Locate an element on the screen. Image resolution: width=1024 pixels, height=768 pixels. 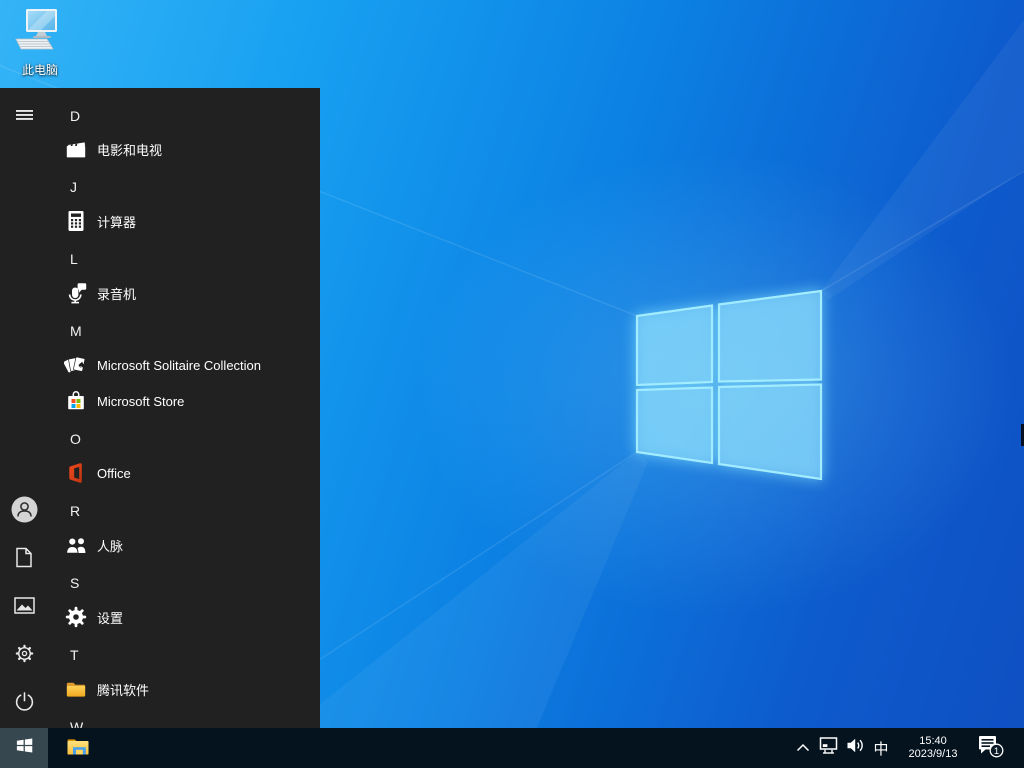
desktop-icon-label: 此电脑 is located at coordinates (39, 70).